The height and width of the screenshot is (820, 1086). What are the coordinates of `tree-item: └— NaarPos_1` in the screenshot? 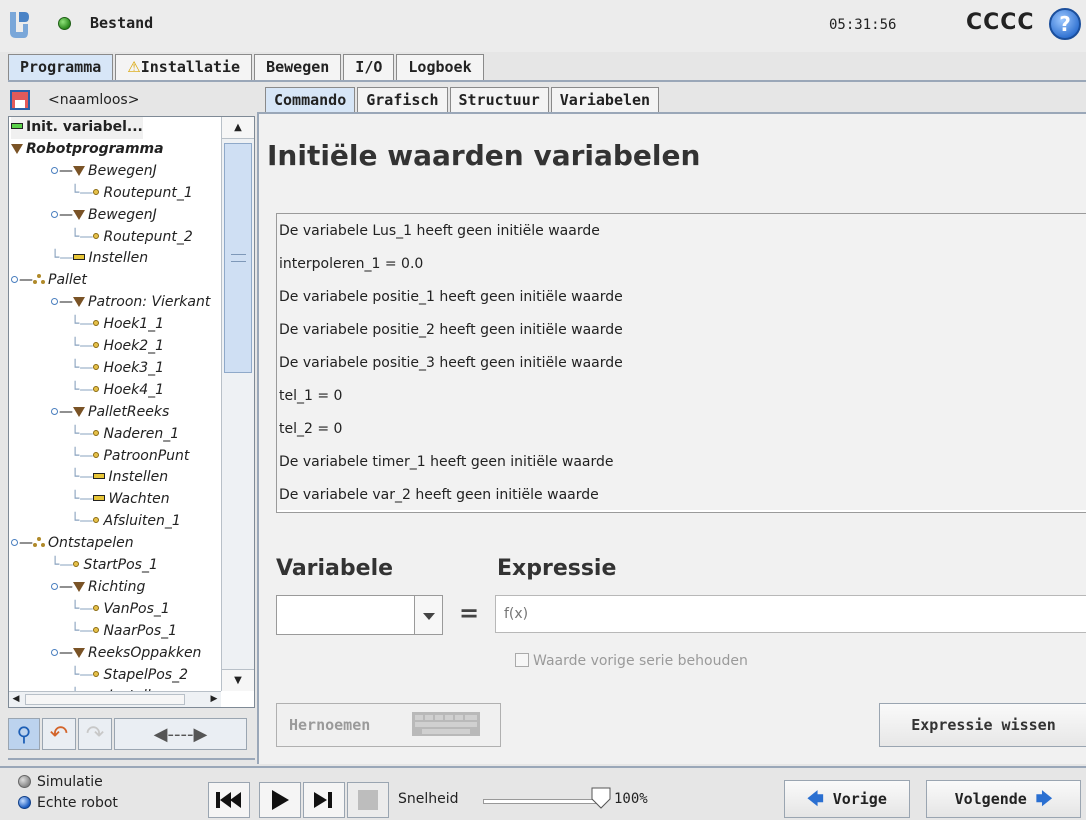 It's located at (124, 632).